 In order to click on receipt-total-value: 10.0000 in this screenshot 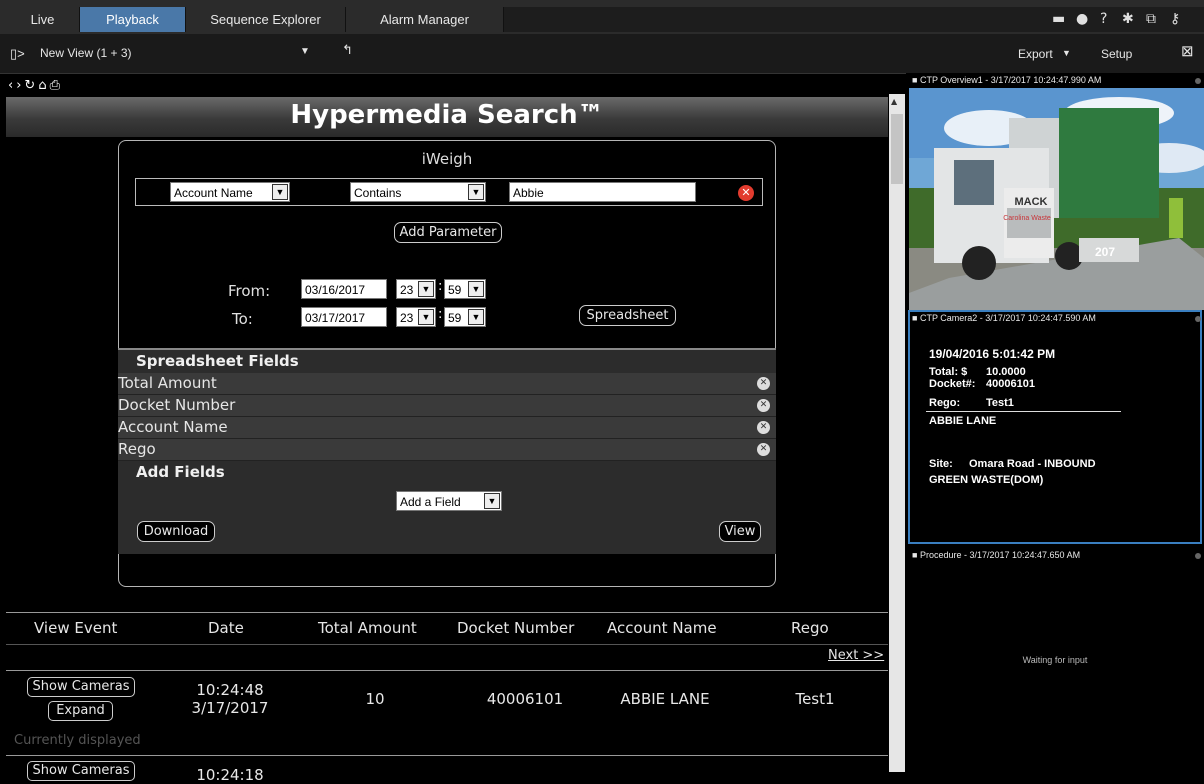, I will do `click(1006, 372)`.